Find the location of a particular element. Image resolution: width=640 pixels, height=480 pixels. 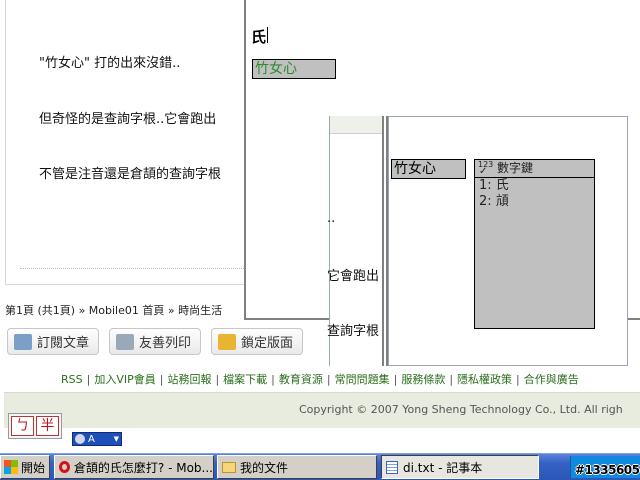

candidate-header: 123 ✓ 數字鍵 is located at coordinates (534, 169).